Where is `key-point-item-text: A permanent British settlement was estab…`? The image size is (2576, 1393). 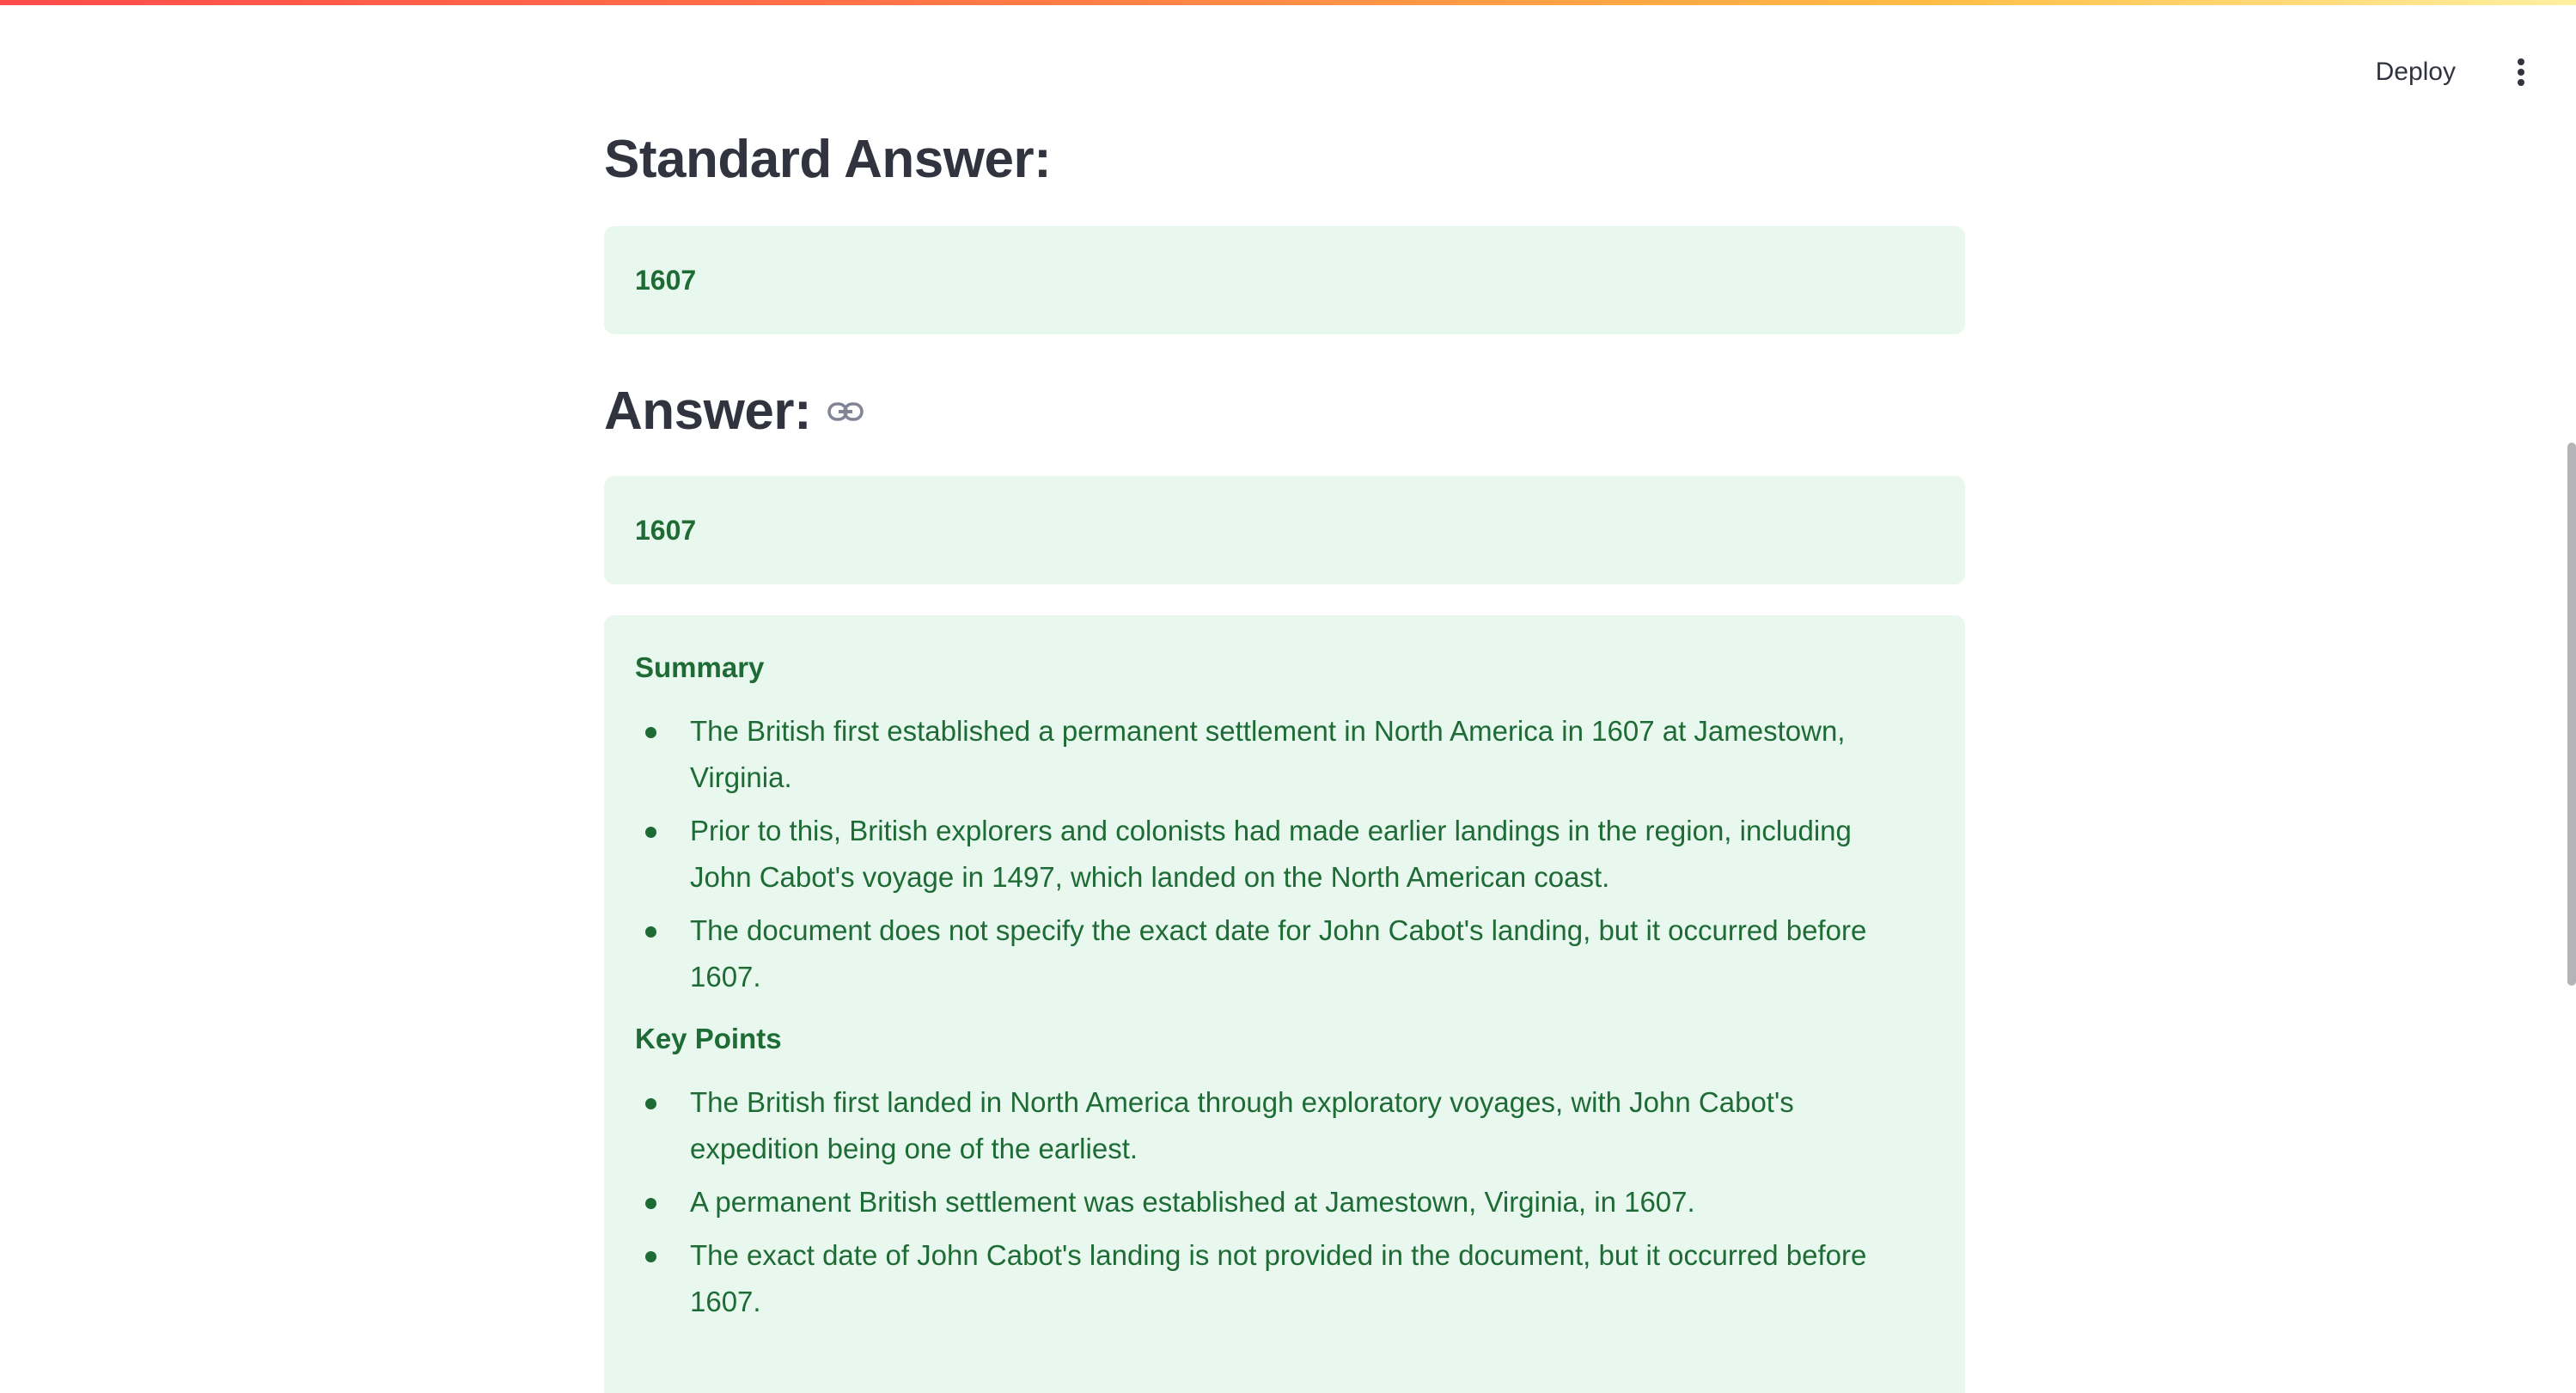 key-point-item-text: A permanent British settlement was estab… is located at coordinates (1192, 1202).